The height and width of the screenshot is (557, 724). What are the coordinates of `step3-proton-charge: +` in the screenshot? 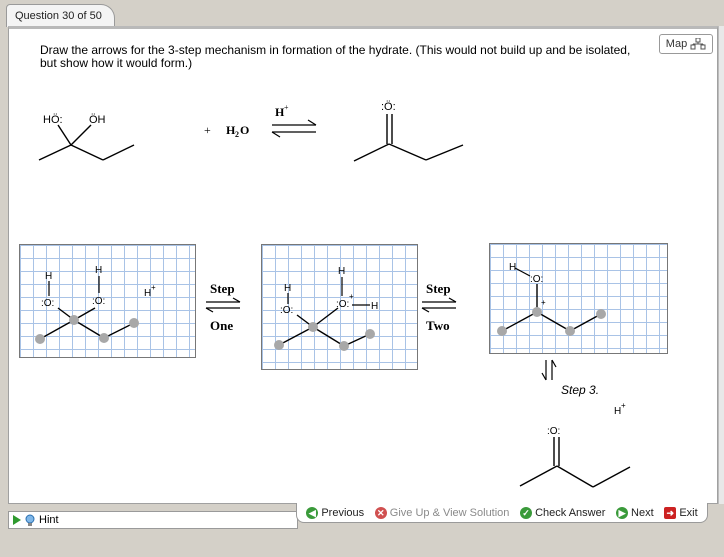 It's located at (623, 405).